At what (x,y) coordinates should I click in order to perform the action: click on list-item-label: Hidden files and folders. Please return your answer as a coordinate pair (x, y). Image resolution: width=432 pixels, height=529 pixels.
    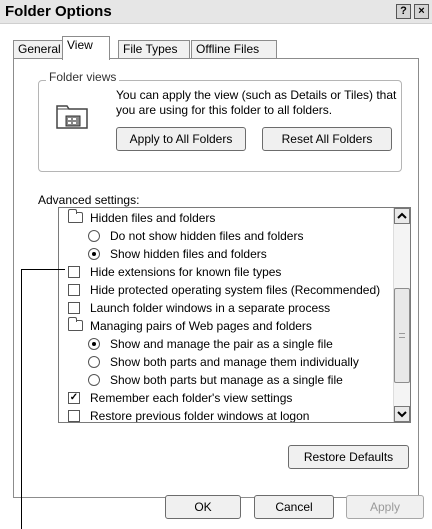
    Looking at the image, I should click on (153, 218).